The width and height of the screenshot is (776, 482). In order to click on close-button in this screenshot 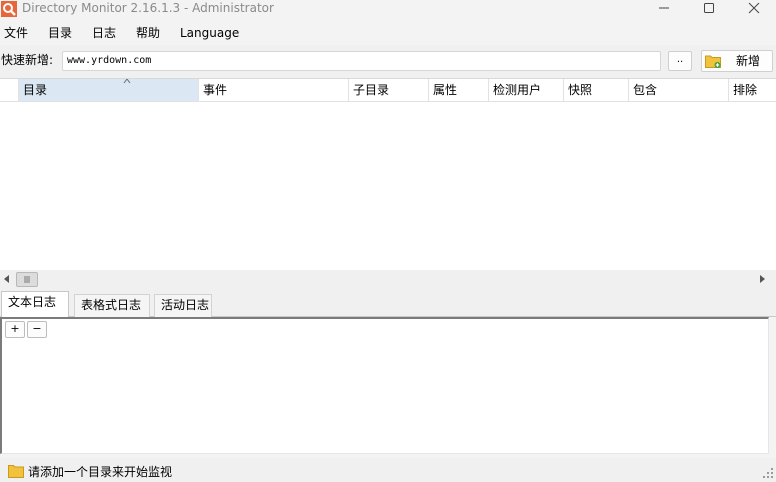, I will do `click(753, 11)`.